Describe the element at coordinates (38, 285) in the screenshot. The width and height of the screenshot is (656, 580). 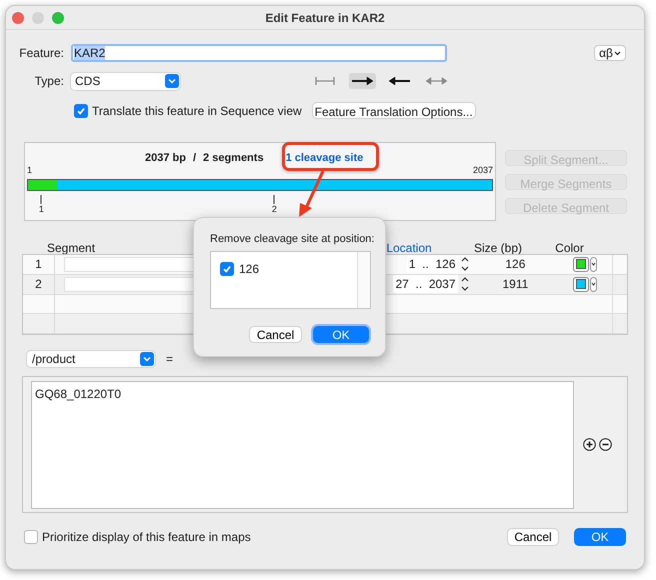
I see `row-number: 2` at that location.